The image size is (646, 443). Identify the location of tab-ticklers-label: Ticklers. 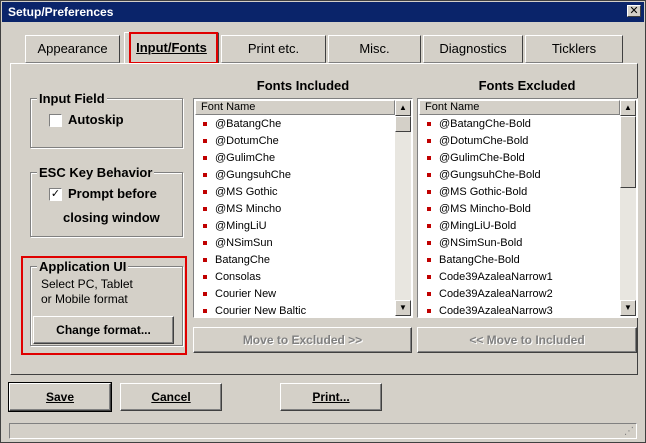
(574, 48).